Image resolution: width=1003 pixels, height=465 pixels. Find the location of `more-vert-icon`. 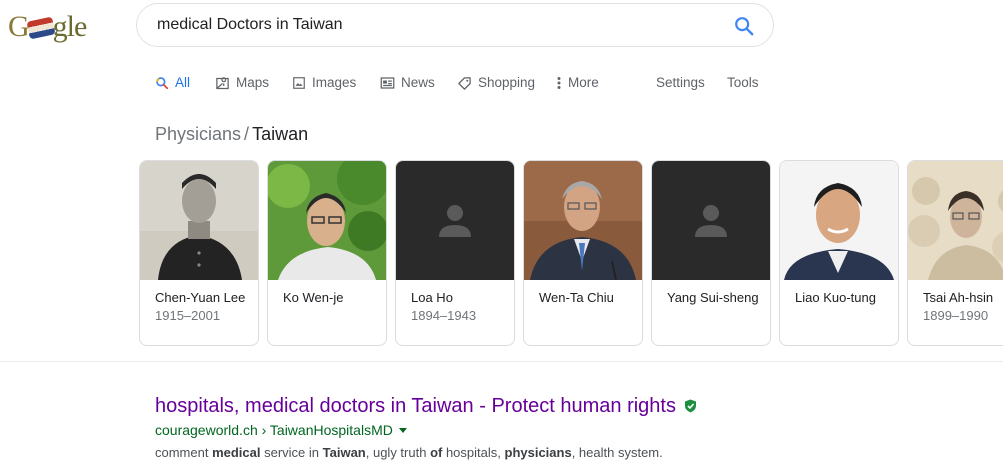

more-vert-icon is located at coordinates (559, 83).